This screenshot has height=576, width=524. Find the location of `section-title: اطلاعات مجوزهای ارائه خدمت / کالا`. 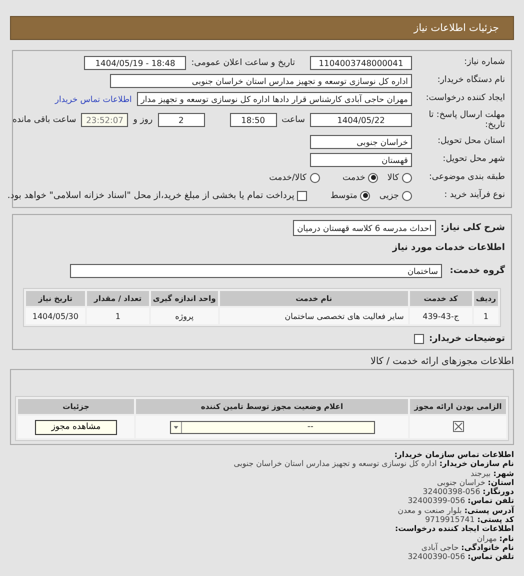

section-title: اطلاعات مجوزهای ارائه خدمت / کالا is located at coordinates (442, 361).